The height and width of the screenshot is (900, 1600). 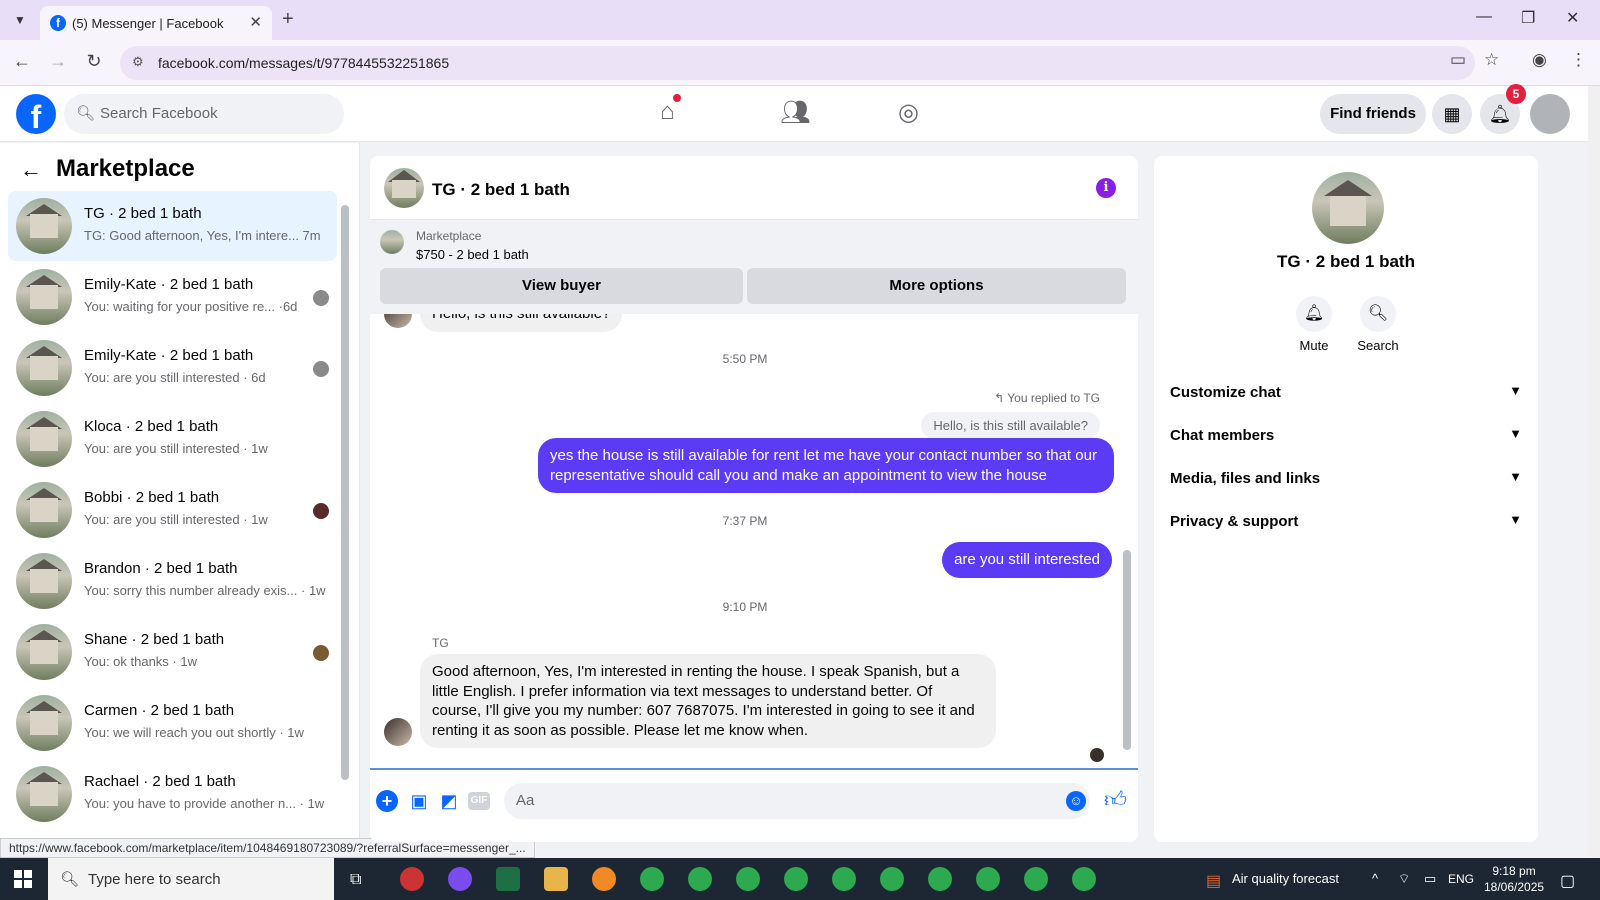 What do you see at coordinates (303, 63) in the screenshot?
I see `url-text: facebook.com/messages/t/9778445532251865` at bounding box center [303, 63].